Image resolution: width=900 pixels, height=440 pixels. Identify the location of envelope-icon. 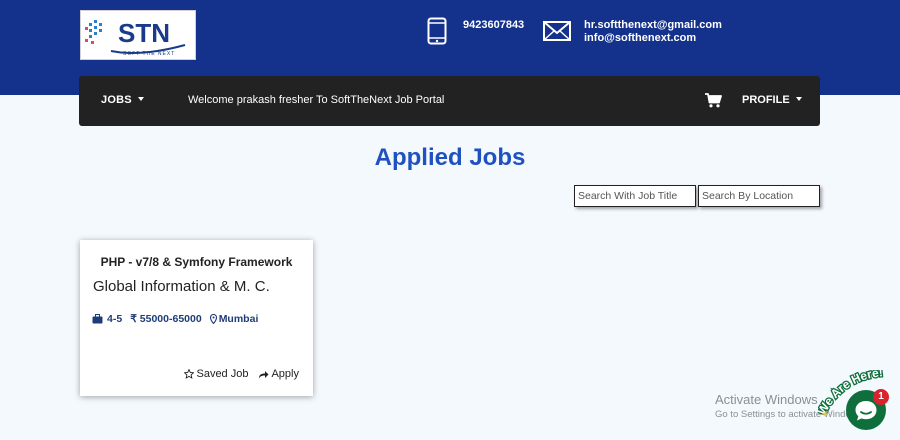
(557, 33).